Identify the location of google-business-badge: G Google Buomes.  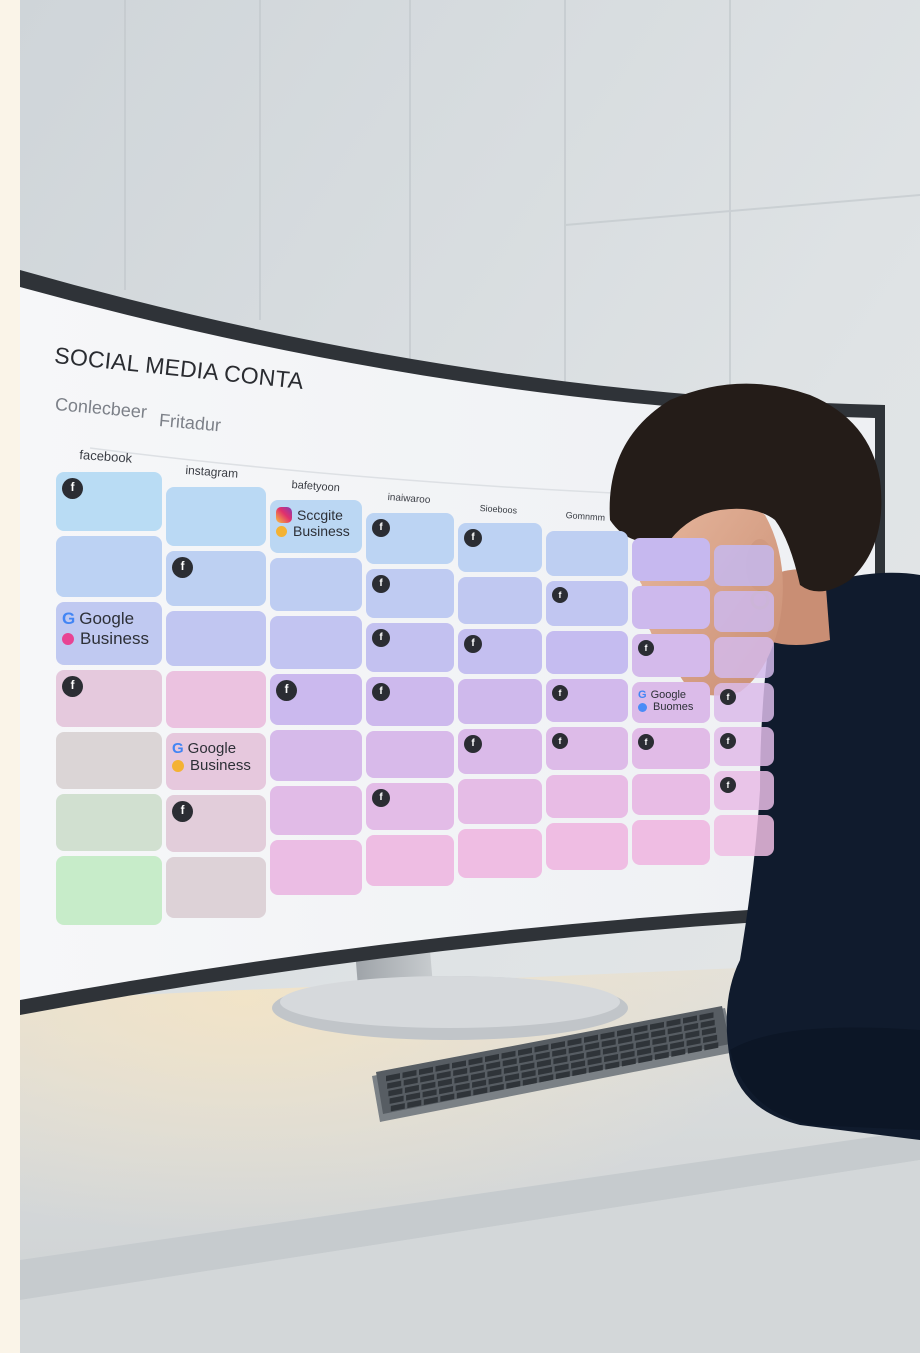
(665, 701).